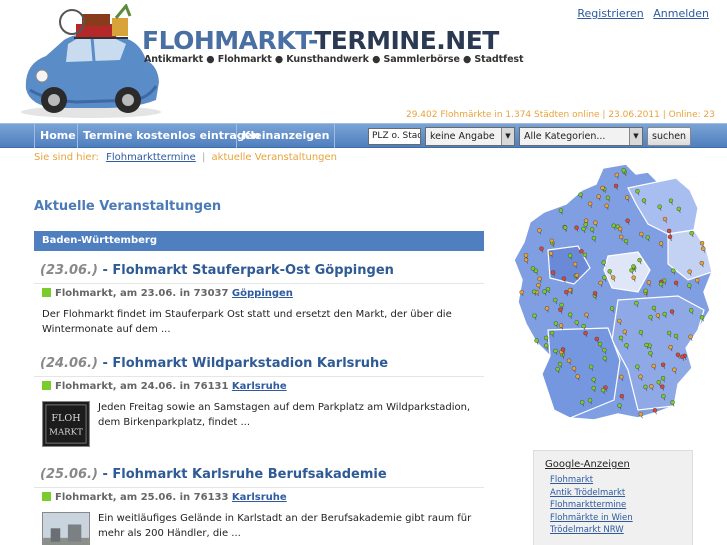 The width and height of the screenshot is (727, 545). Describe the element at coordinates (286, 136) in the screenshot. I see `nav-classifieds: Kleinanzeigen` at that location.